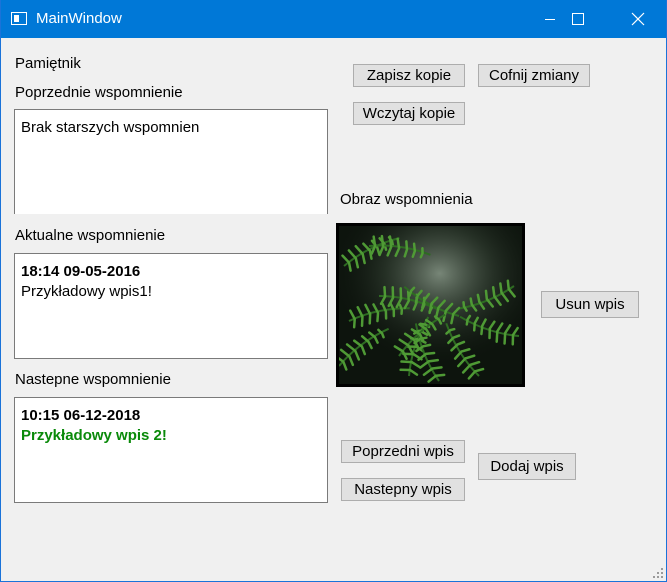 This screenshot has width=667, height=582. Describe the element at coordinates (86, 291) in the screenshot. I see `current-memory-text: Przykładowy wpis1!` at that location.